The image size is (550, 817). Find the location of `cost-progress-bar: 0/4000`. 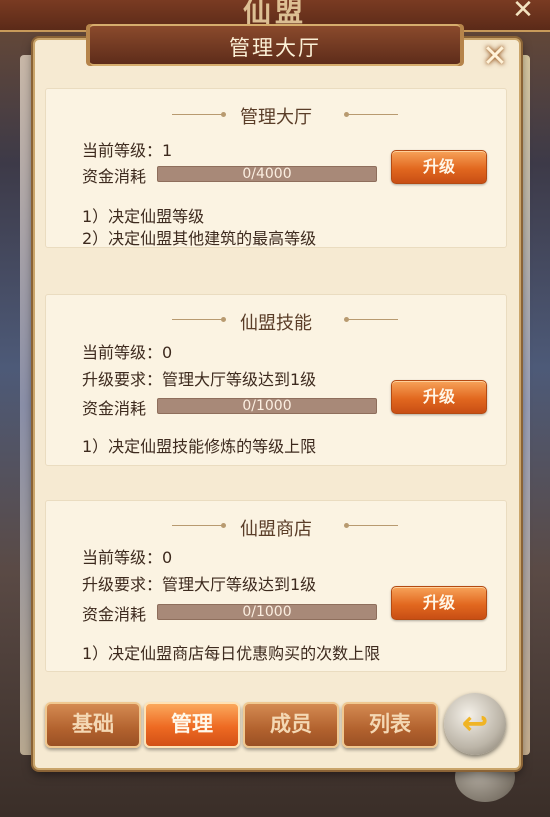

cost-progress-bar: 0/4000 is located at coordinates (267, 174).